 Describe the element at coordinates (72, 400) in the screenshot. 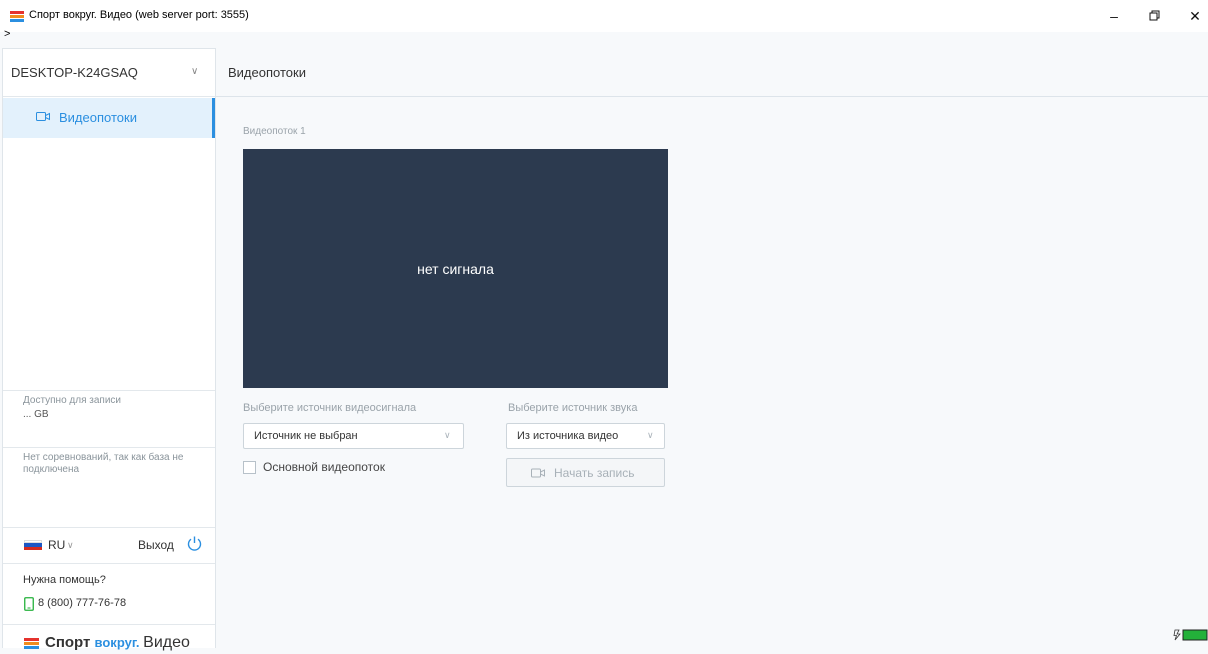

I see `storage-label: Доступно для записи` at that location.